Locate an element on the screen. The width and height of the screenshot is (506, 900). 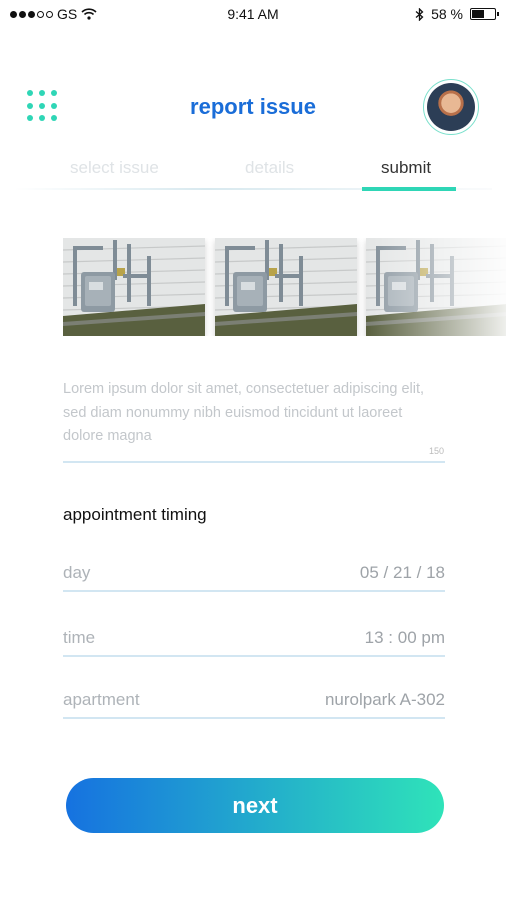
tab-select-issue: select issue is located at coordinates (114, 168).